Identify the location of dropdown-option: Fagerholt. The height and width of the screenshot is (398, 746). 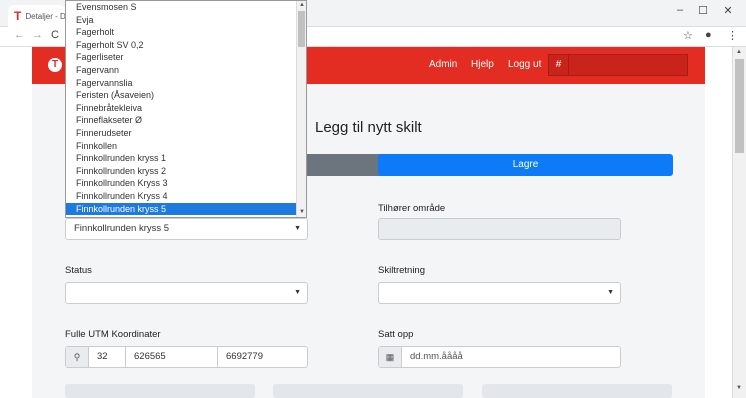
(186, 32).